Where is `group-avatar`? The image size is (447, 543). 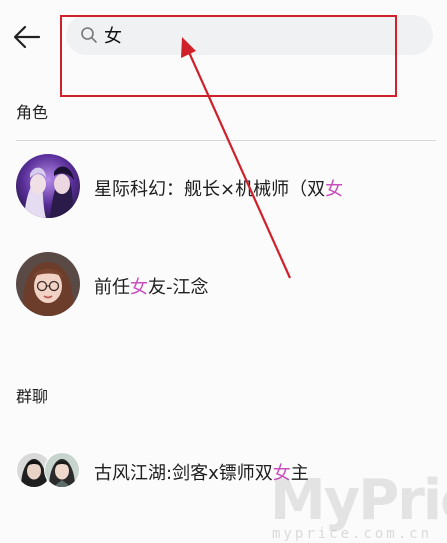 group-avatar is located at coordinates (48, 470).